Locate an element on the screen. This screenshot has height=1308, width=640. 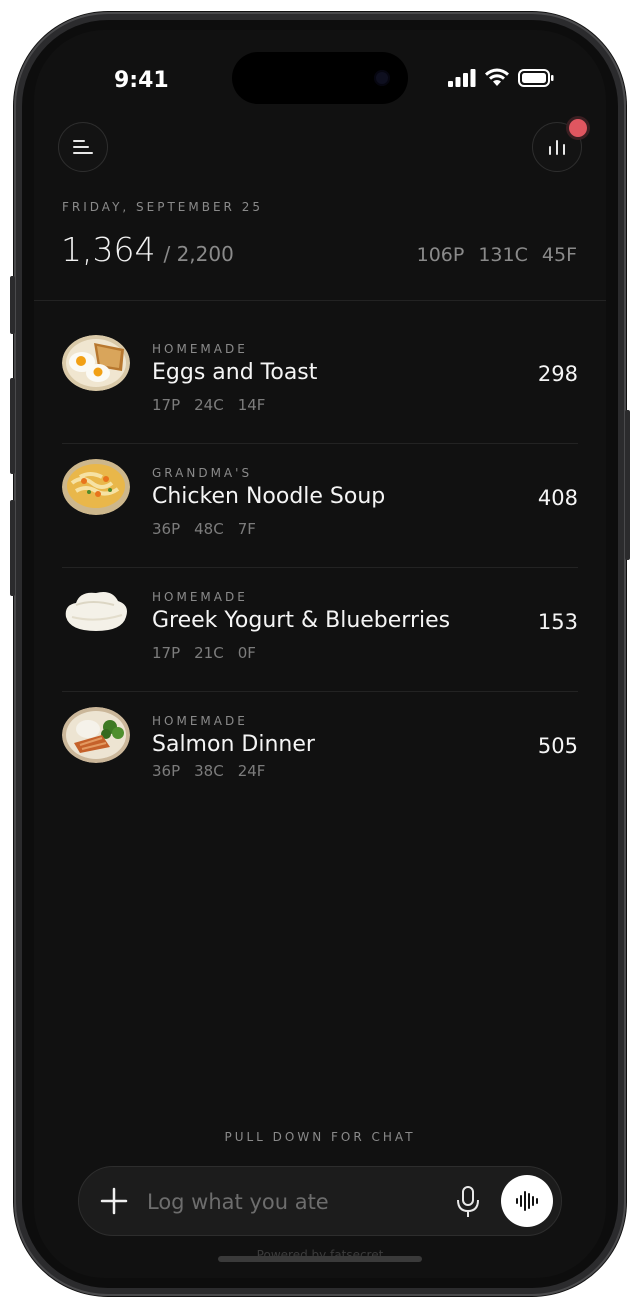
meal-fat: 14F is located at coordinates (251, 405).